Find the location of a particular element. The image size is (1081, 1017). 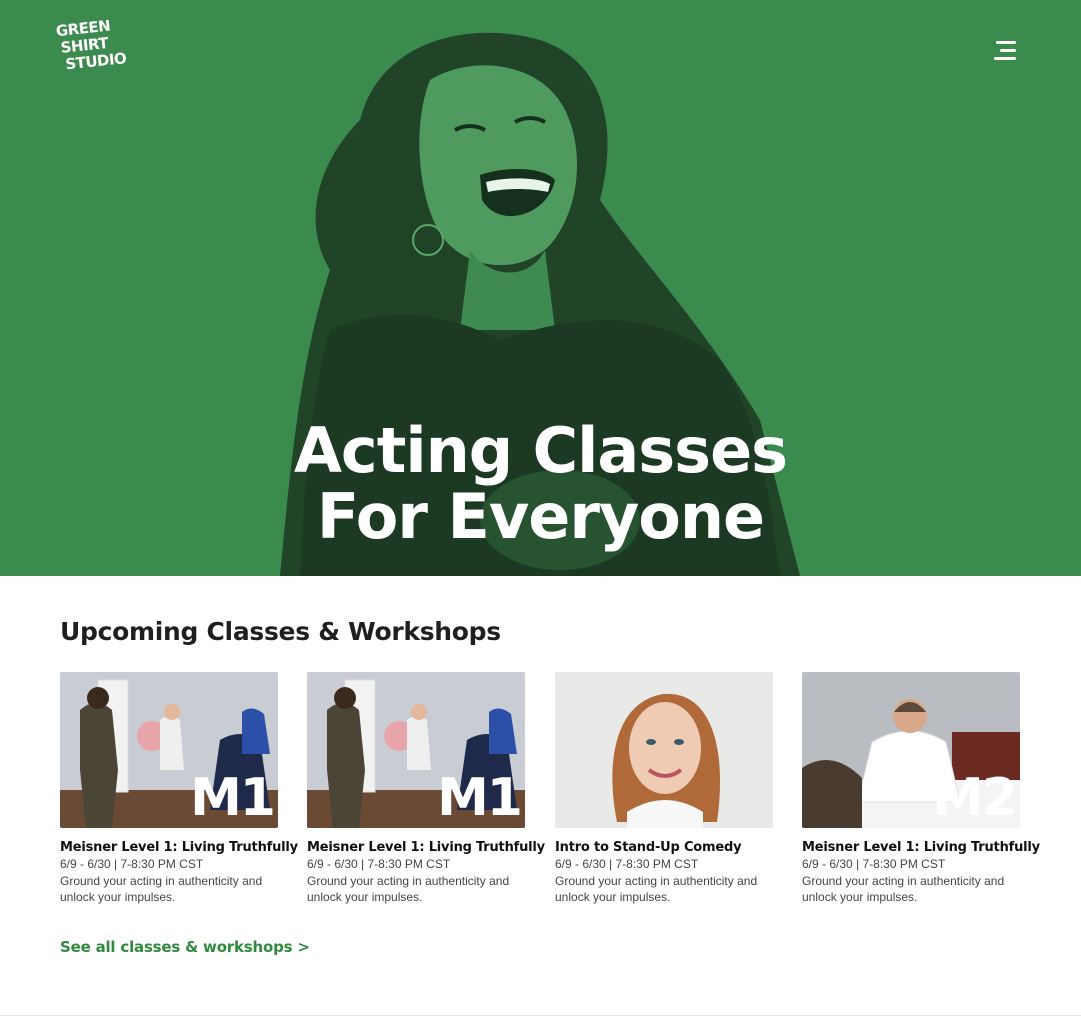

hero-title-line-1: Acting Classes is located at coordinates (540, 450).